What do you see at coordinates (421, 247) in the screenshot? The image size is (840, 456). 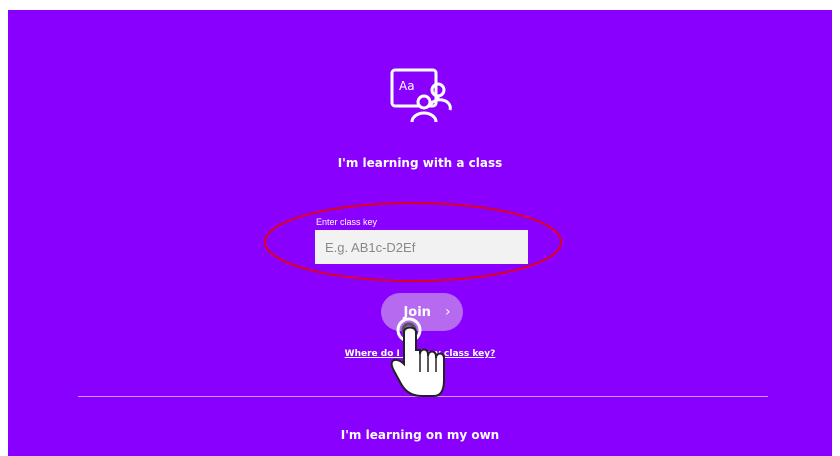 I see `class-key-input` at bounding box center [421, 247].